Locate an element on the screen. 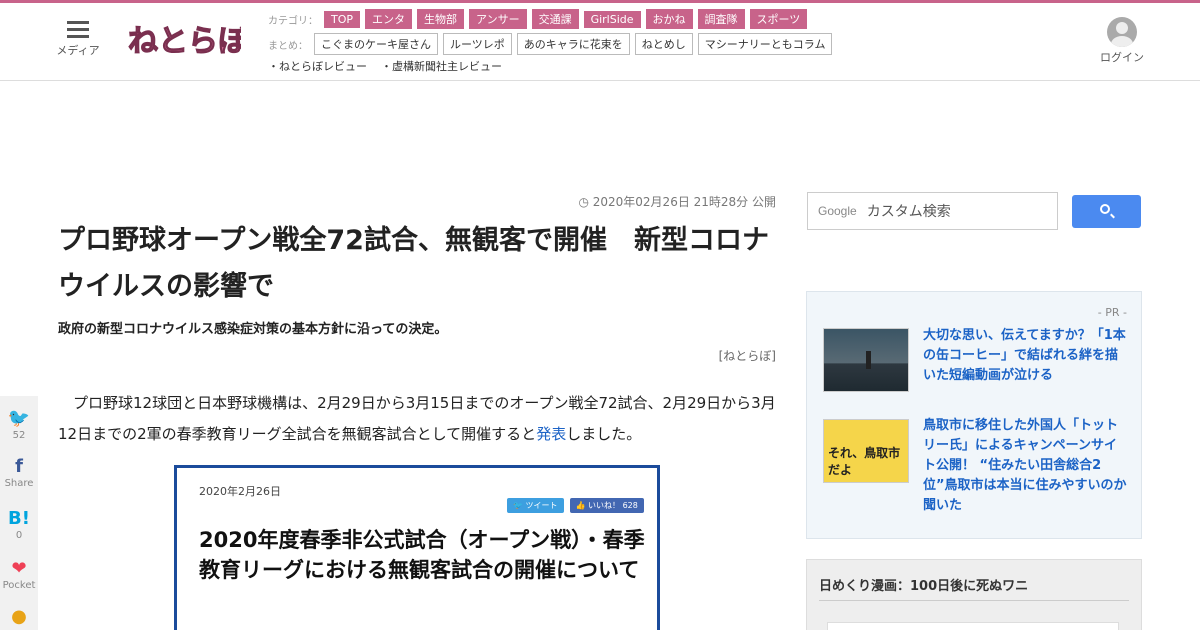  summary-head: まとめ： is located at coordinates (288, 46).